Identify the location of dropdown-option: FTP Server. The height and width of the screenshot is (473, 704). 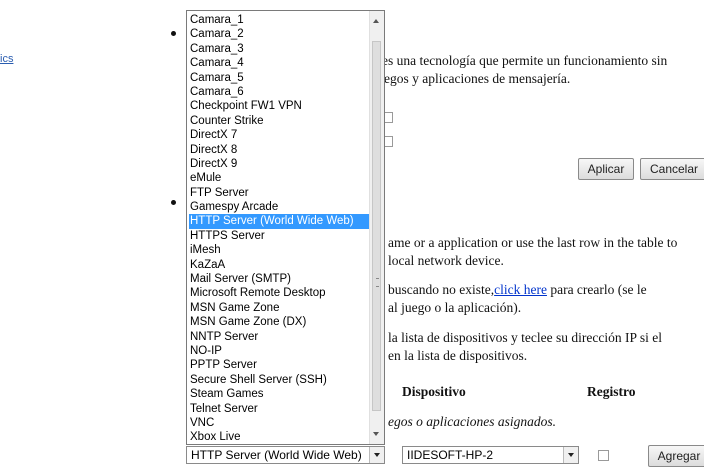
(279, 193).